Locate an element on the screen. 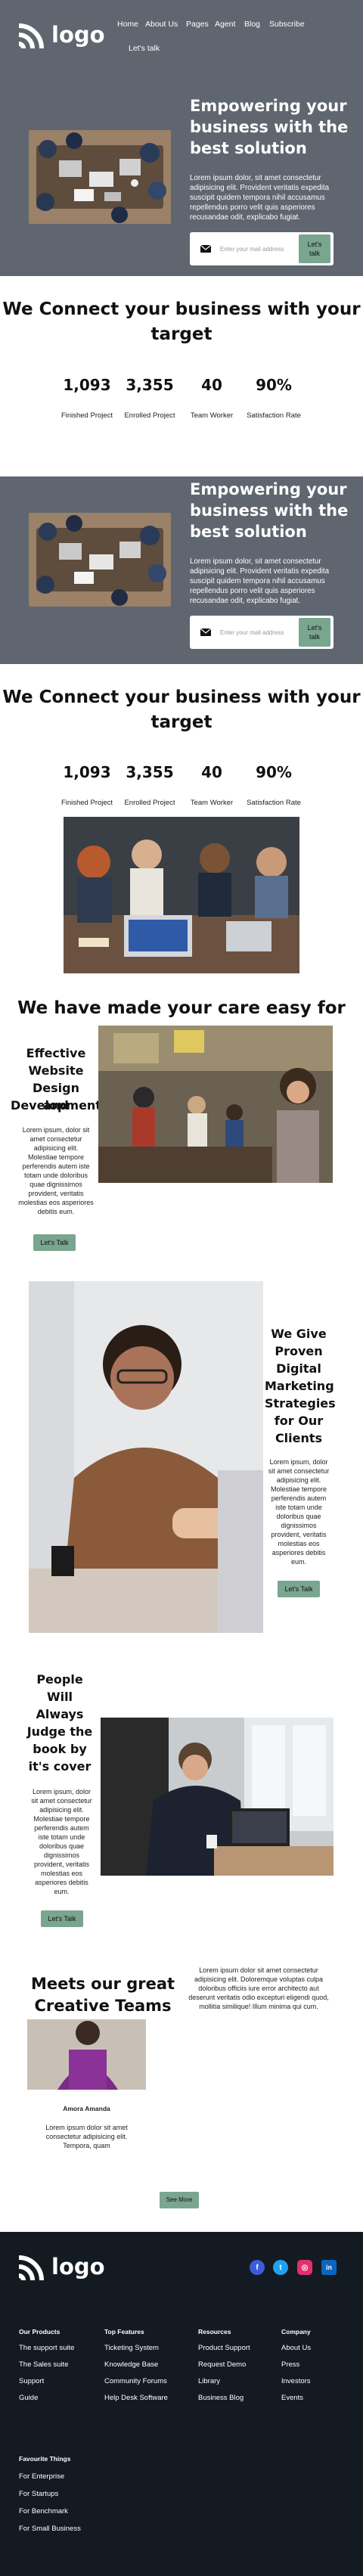 The image size is (363, 2576). footer-favourite-heading: Favourite Things is located at coordinates (45, 2459).